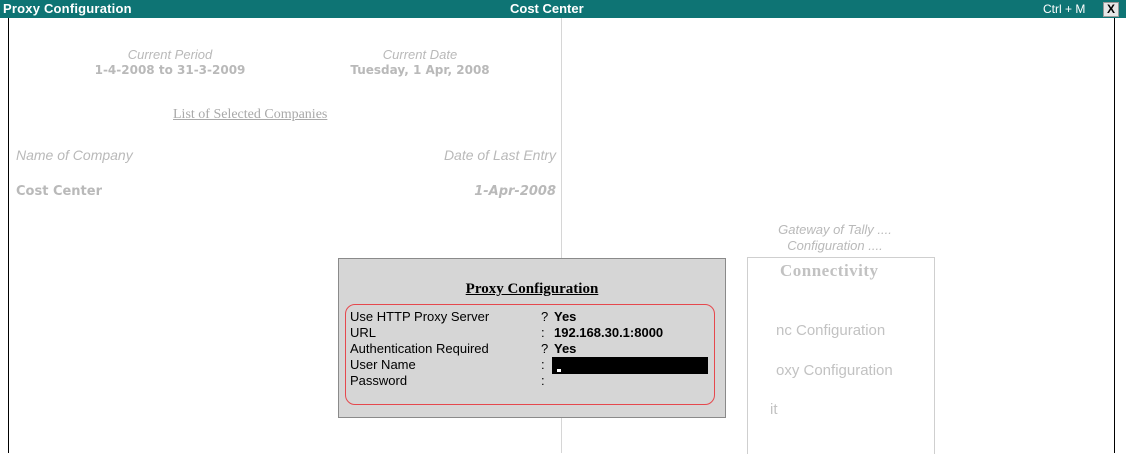  What do you see at coordinates (59, 191) in the screenshot?
I see `company-row-name: Cost Center` at bounding box center [59, 191].